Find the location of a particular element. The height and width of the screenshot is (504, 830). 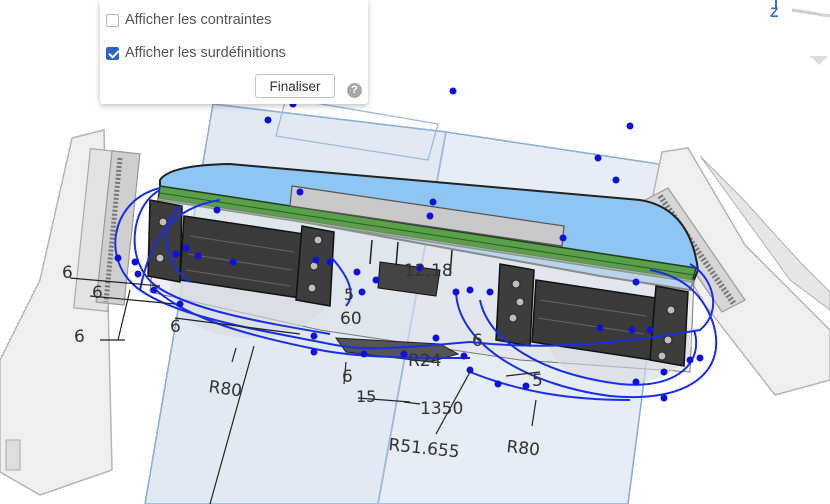

z-axis-label: Z is located at coordinates (774, 12).